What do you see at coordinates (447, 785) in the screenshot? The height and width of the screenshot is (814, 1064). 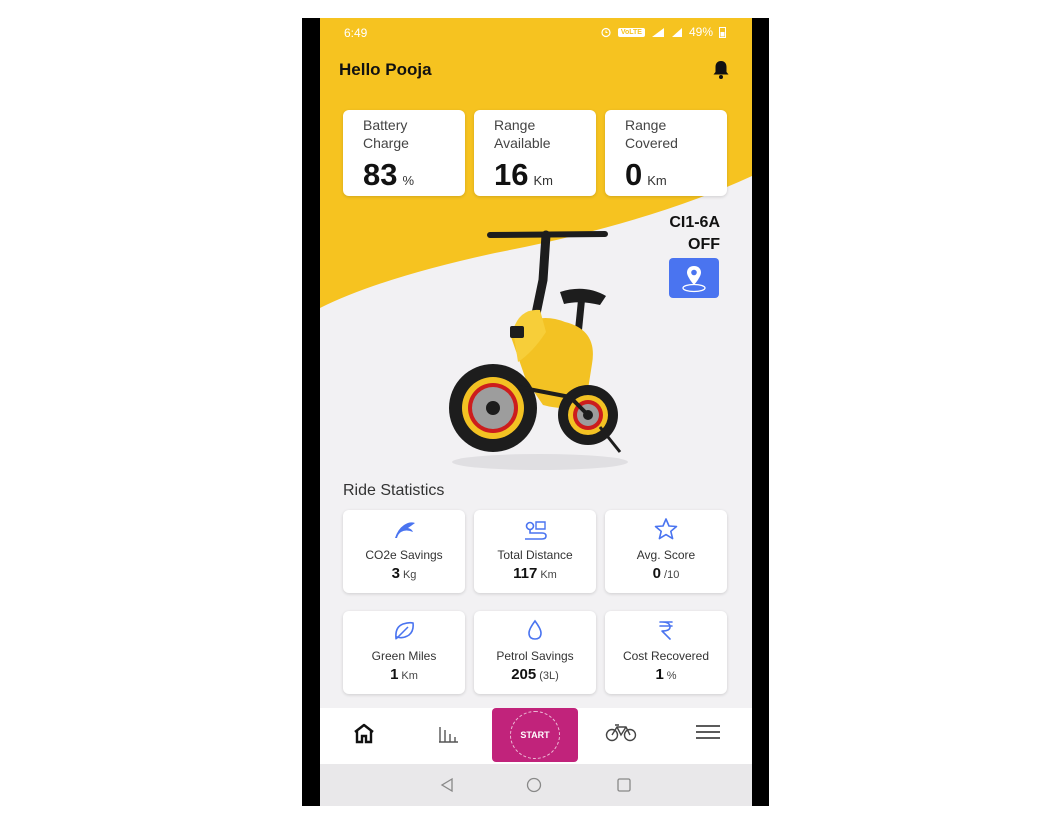 I see `system-back-icon` at bounding box center [447, 785].